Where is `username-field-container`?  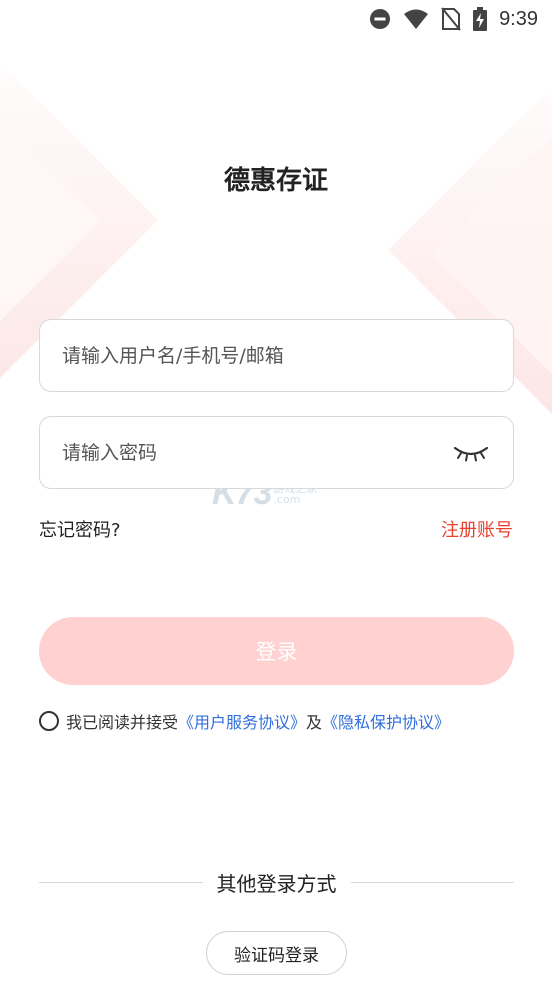 username-field-container is located at coordinates (276, 355).